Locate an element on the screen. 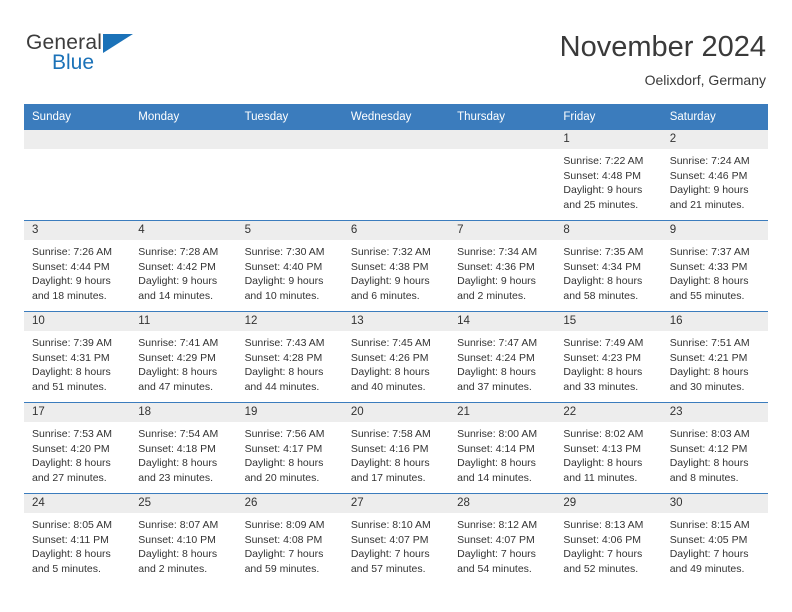  daylight-text-line2: and 5 minutes. is located at coordinates (66, 568).